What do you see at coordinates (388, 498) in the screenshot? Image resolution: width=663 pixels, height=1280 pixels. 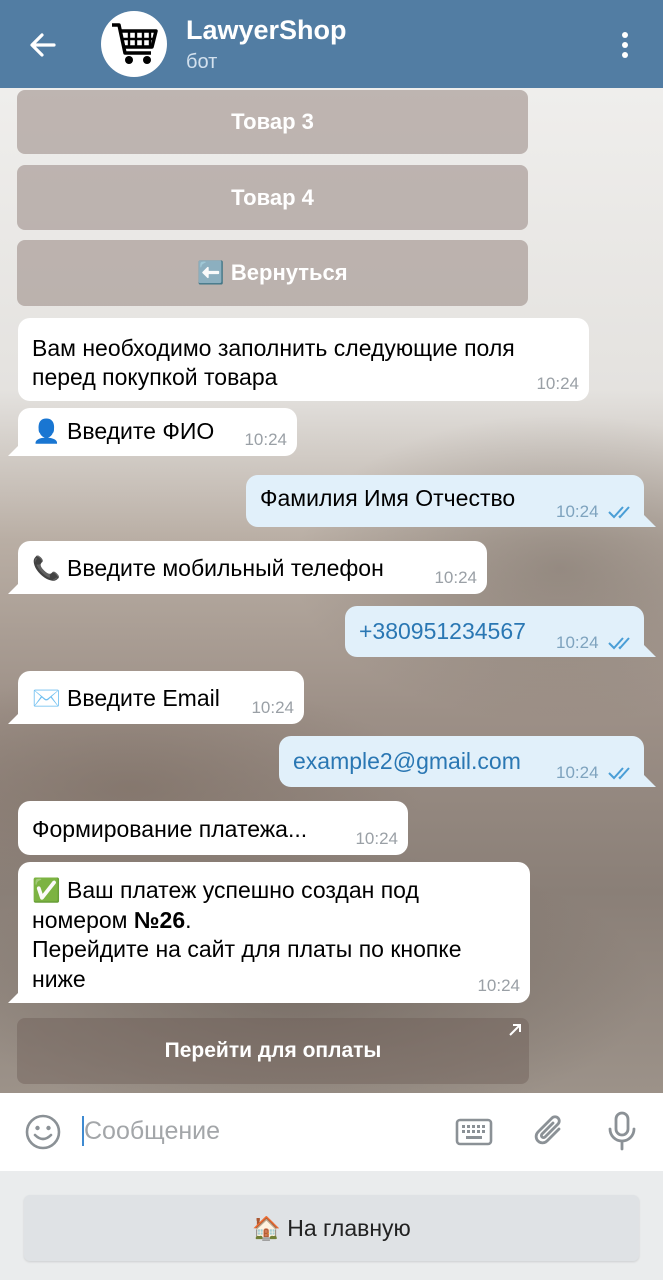 I see `message-text: Фамилия Имя Отчество` at bounding box center [388, 498].